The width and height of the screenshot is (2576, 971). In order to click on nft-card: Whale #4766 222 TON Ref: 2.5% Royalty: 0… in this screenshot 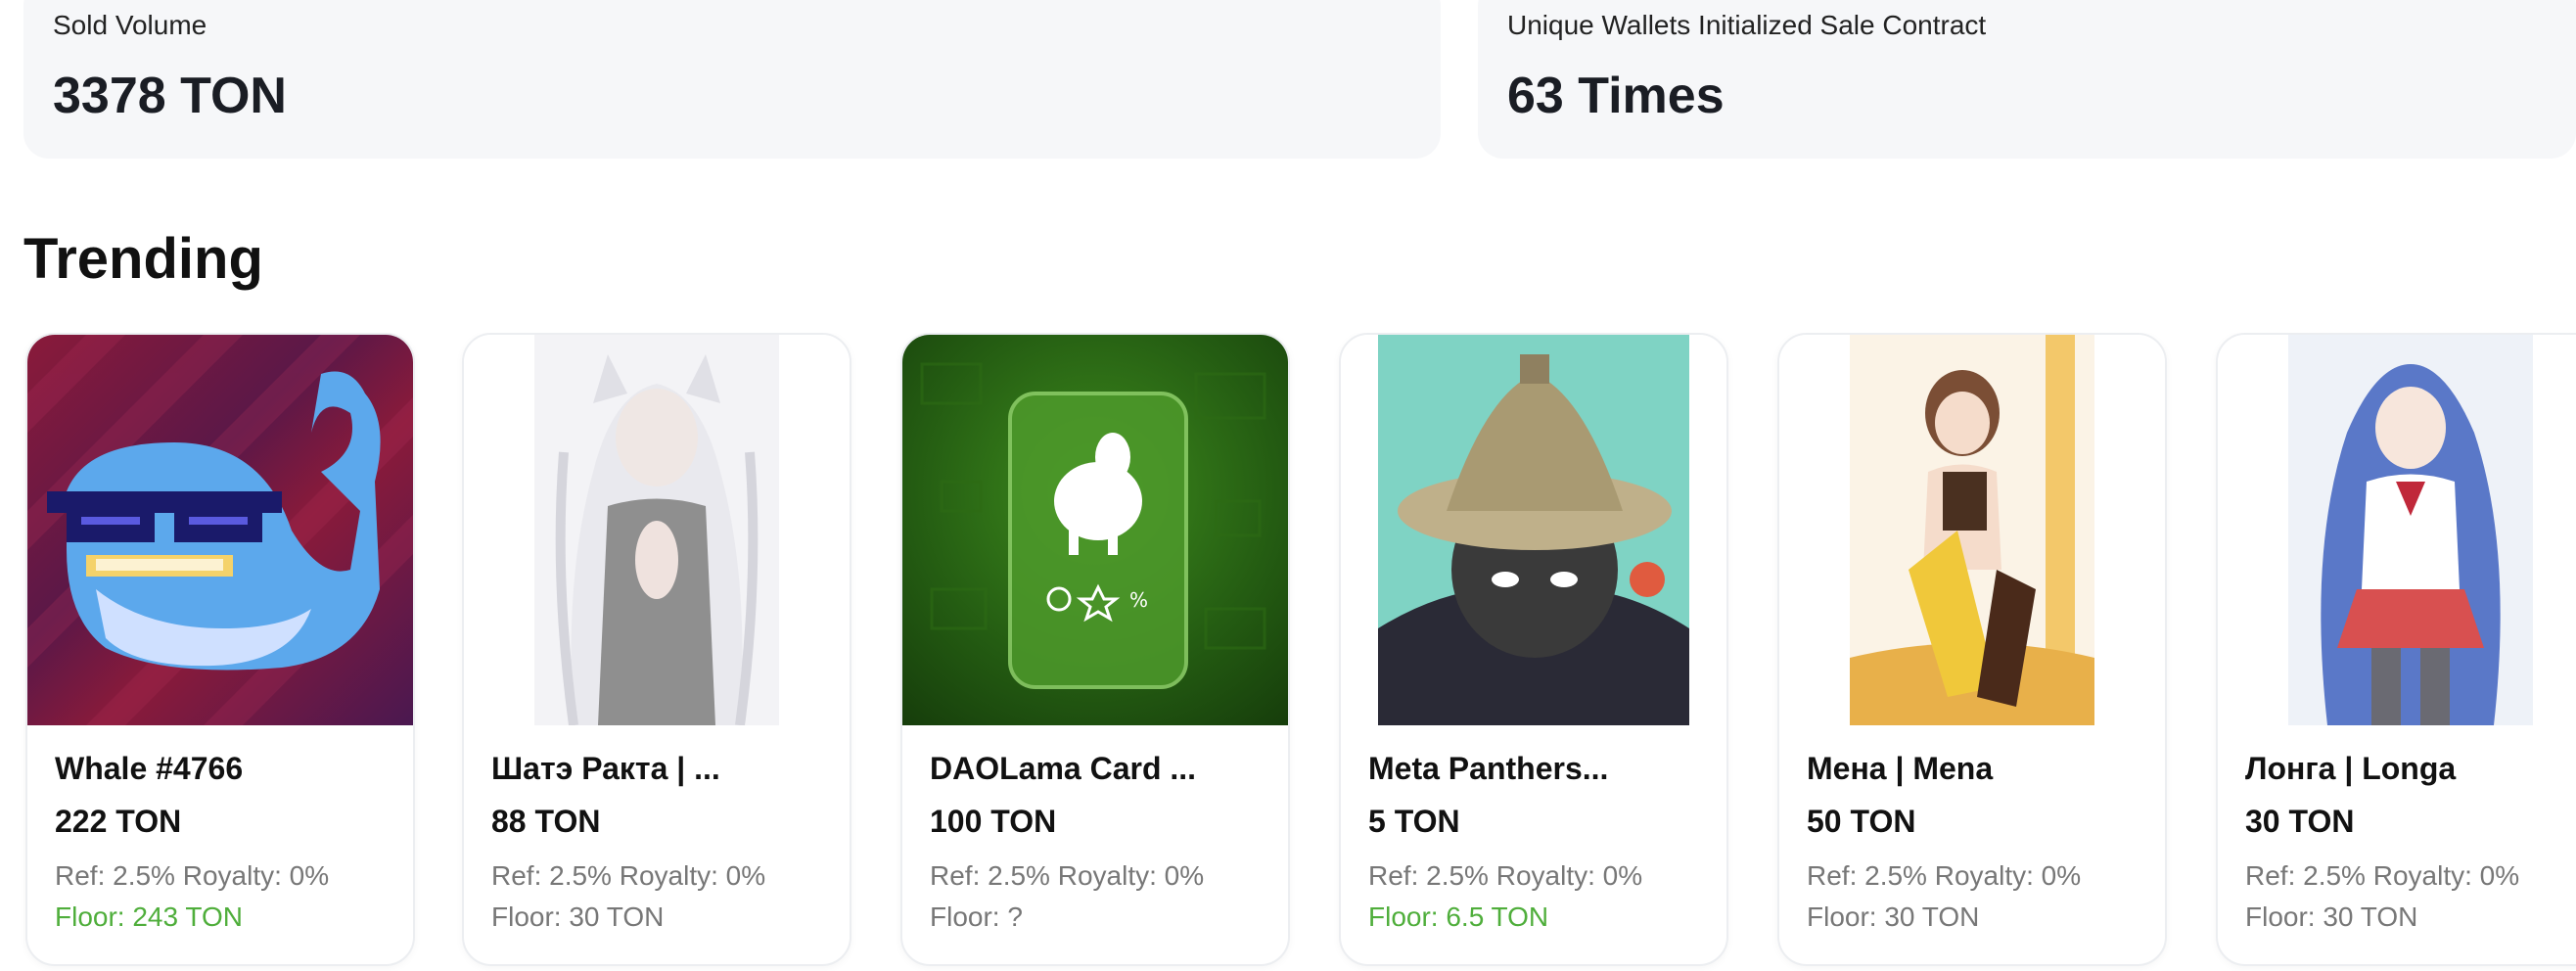, I will do `click(220, 650)`.